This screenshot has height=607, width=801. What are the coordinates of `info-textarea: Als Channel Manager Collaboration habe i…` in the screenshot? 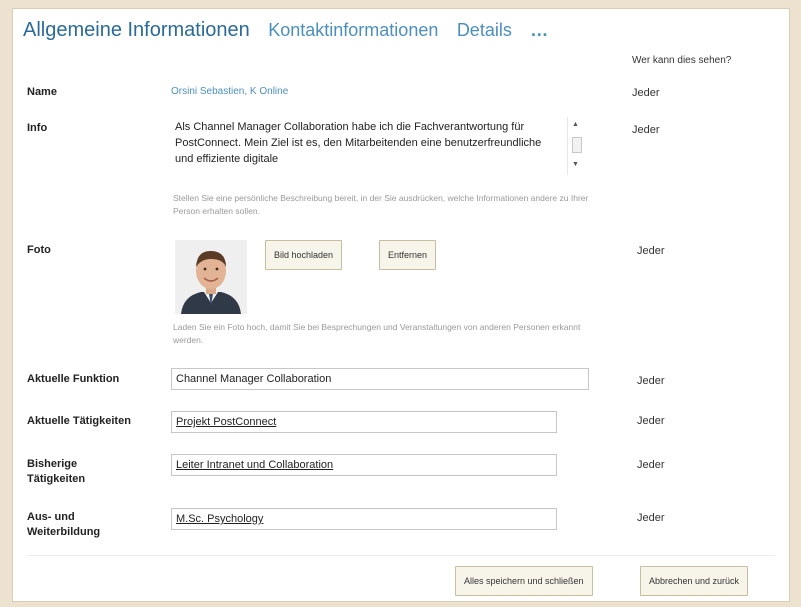 It's located at (368, 146).